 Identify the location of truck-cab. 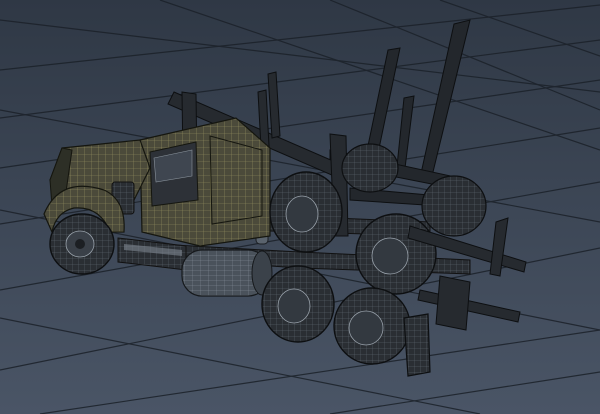
(205, 182).